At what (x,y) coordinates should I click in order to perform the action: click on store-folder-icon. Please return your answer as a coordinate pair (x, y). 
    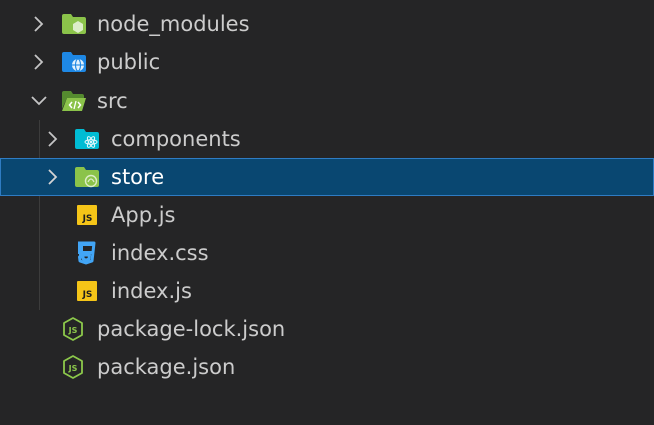
    Looking at the image, I should click on (87, 177).